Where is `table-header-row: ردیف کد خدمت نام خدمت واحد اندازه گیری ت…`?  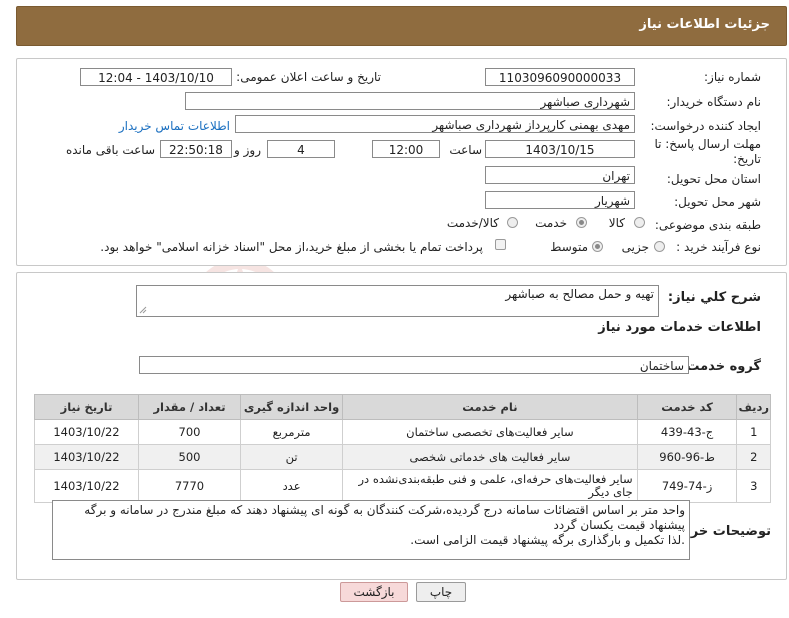 table-header-row: ردیف کد خدمت نام خدمت واحد اندازه گیری ت… is located at coordinates (402, 407).